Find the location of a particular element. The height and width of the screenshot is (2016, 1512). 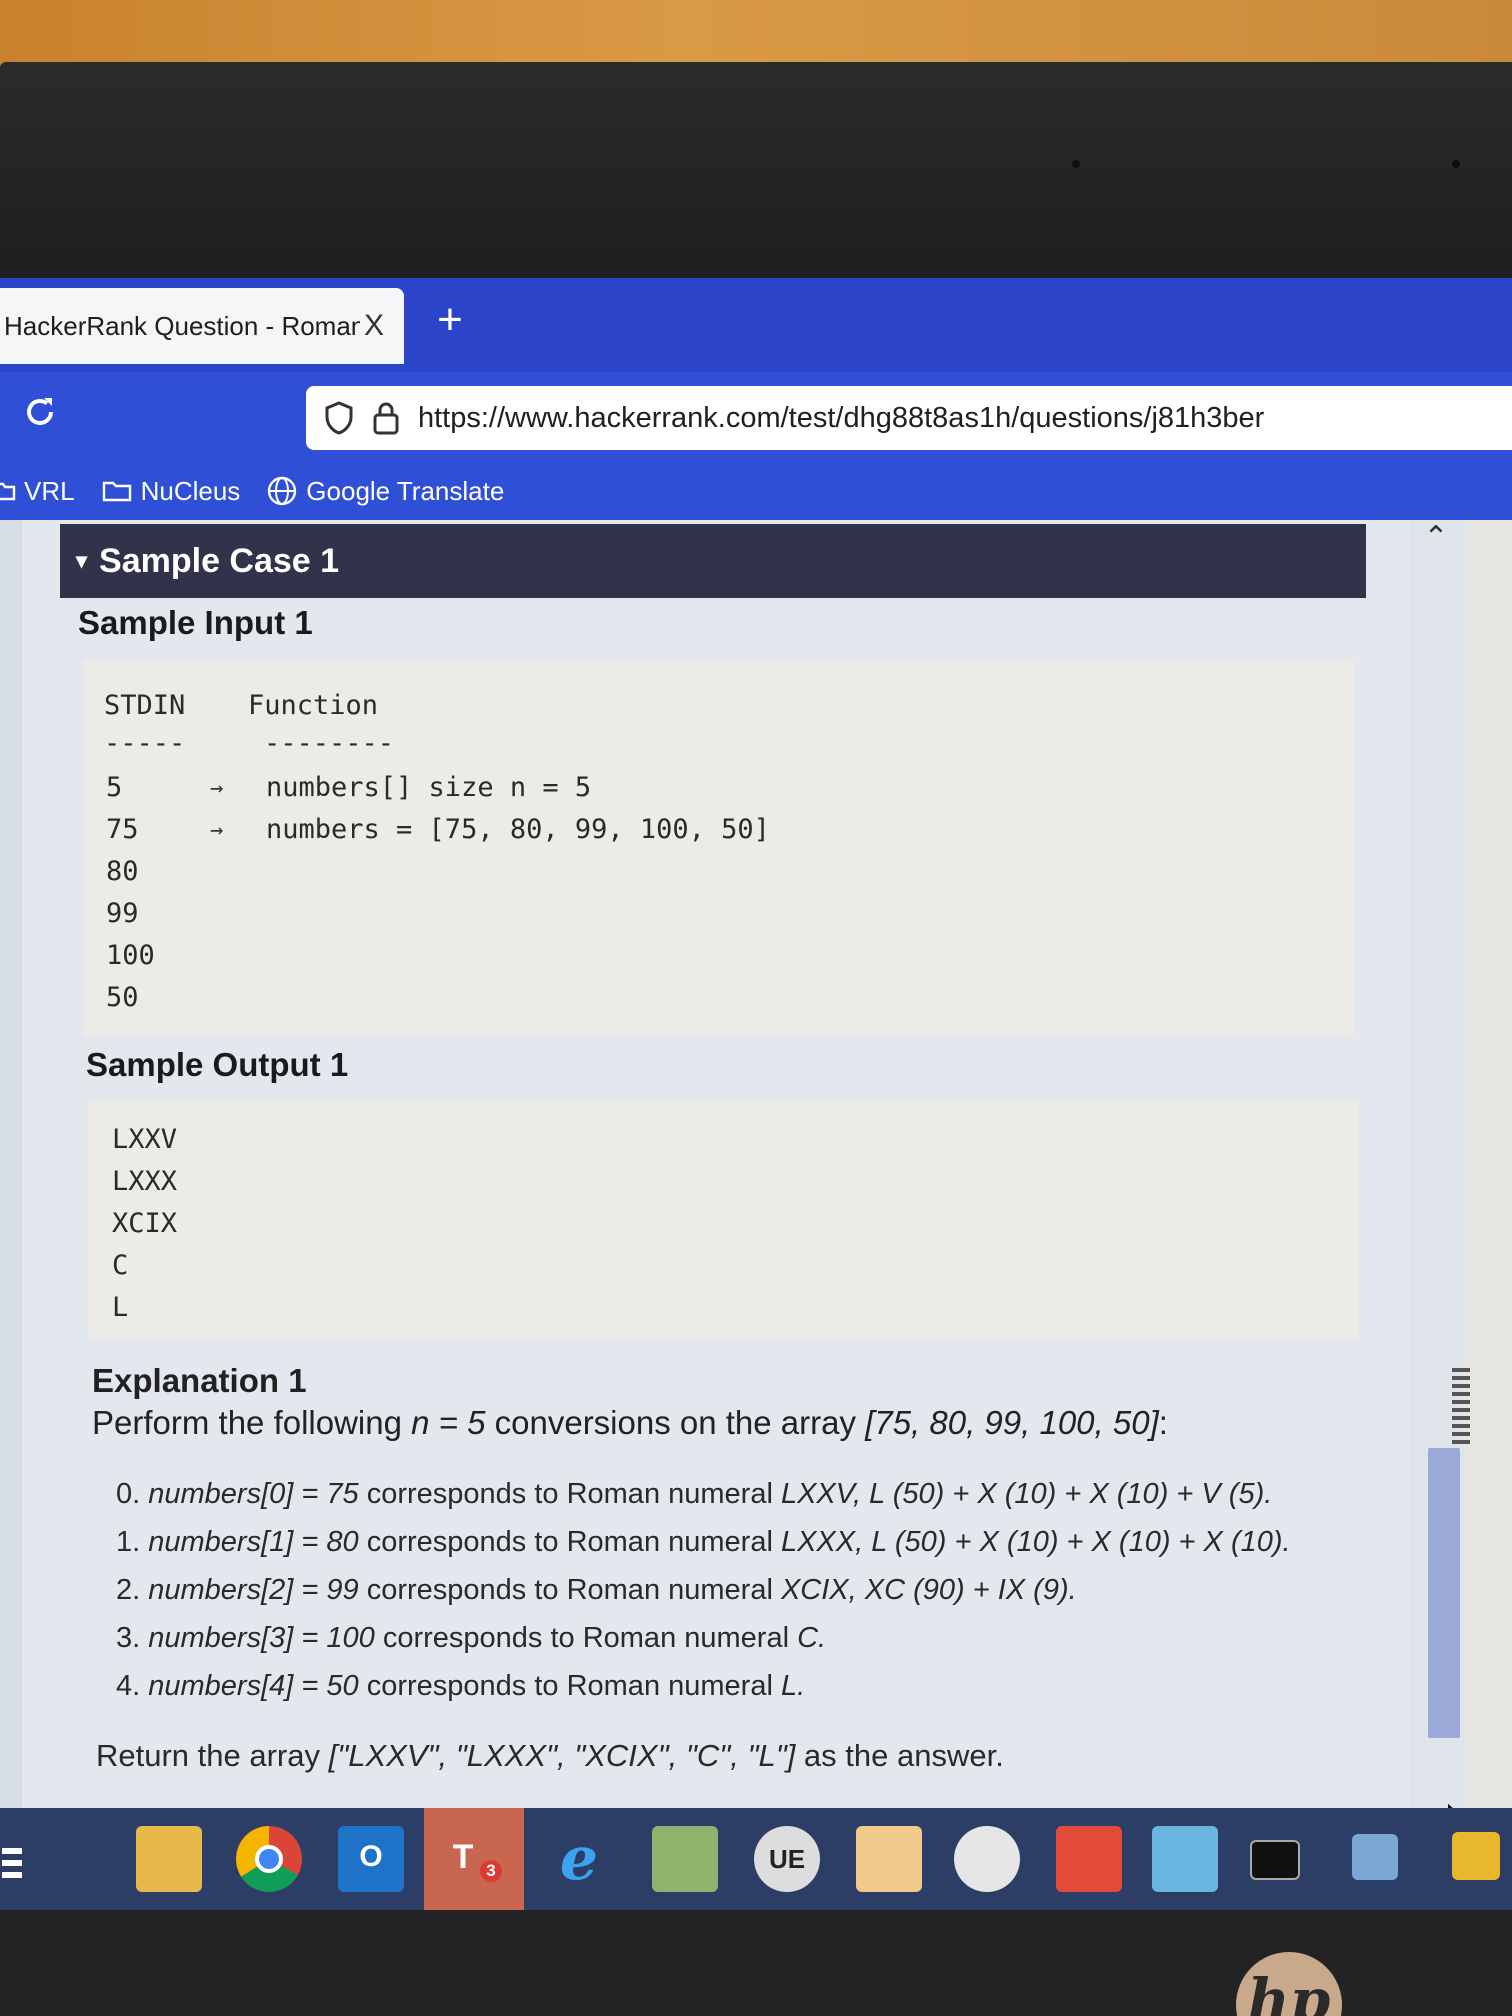

explanation-title: Explanation 1 is located at coordinates (199, 1380).